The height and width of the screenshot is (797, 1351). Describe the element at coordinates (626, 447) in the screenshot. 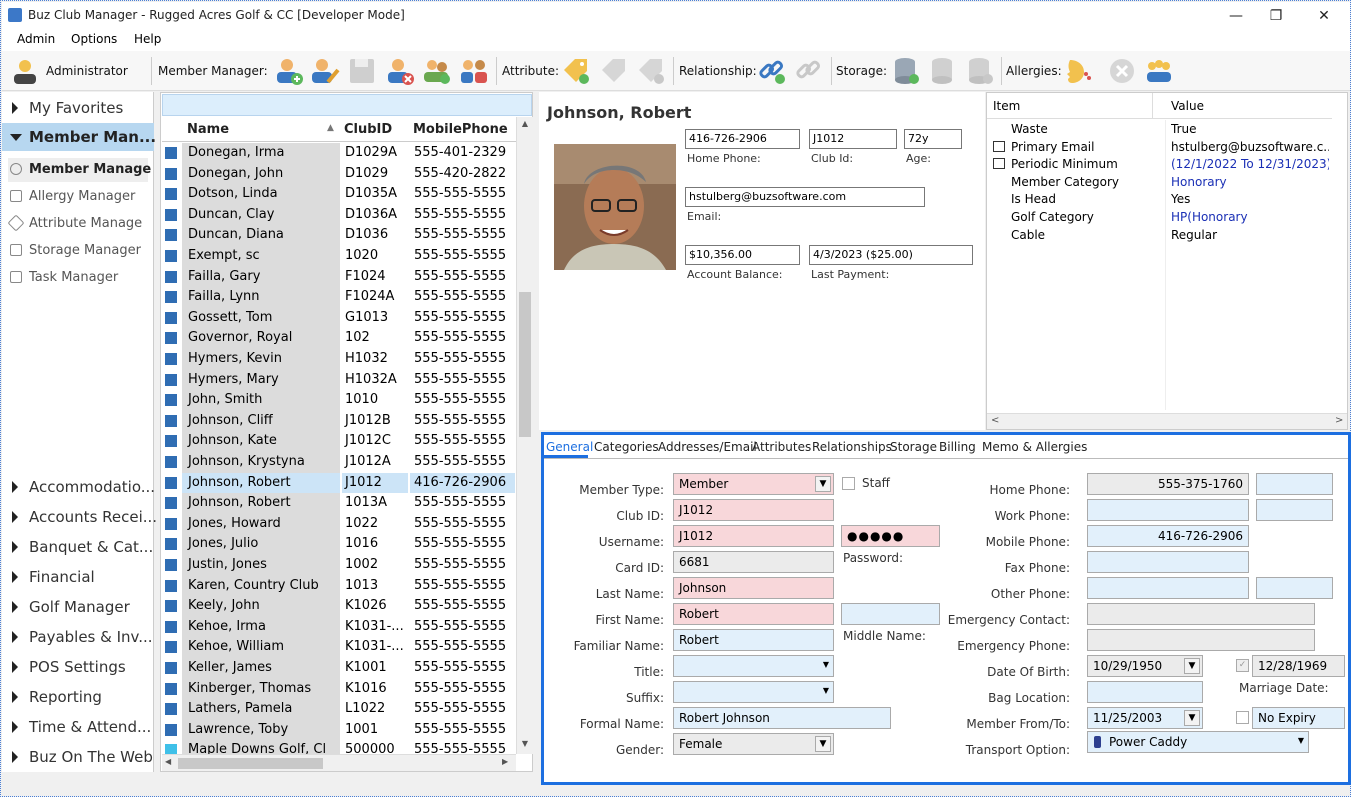

I see `tab-categories: Categories` at that location.